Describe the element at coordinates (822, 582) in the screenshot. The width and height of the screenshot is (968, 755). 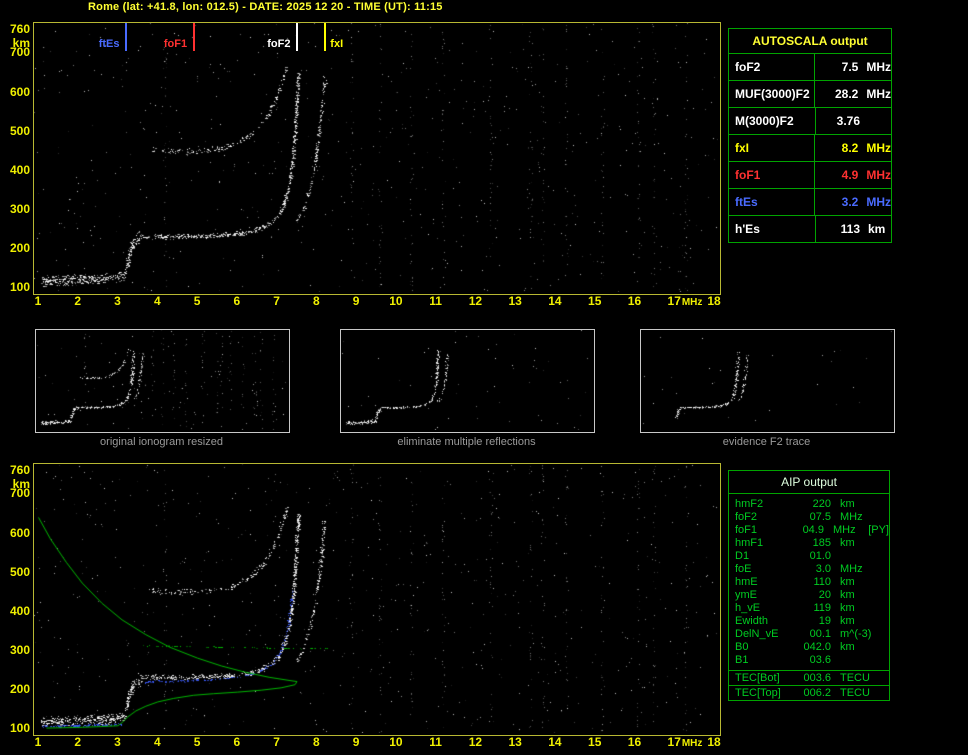
I see `aip-value: 110` at that location.